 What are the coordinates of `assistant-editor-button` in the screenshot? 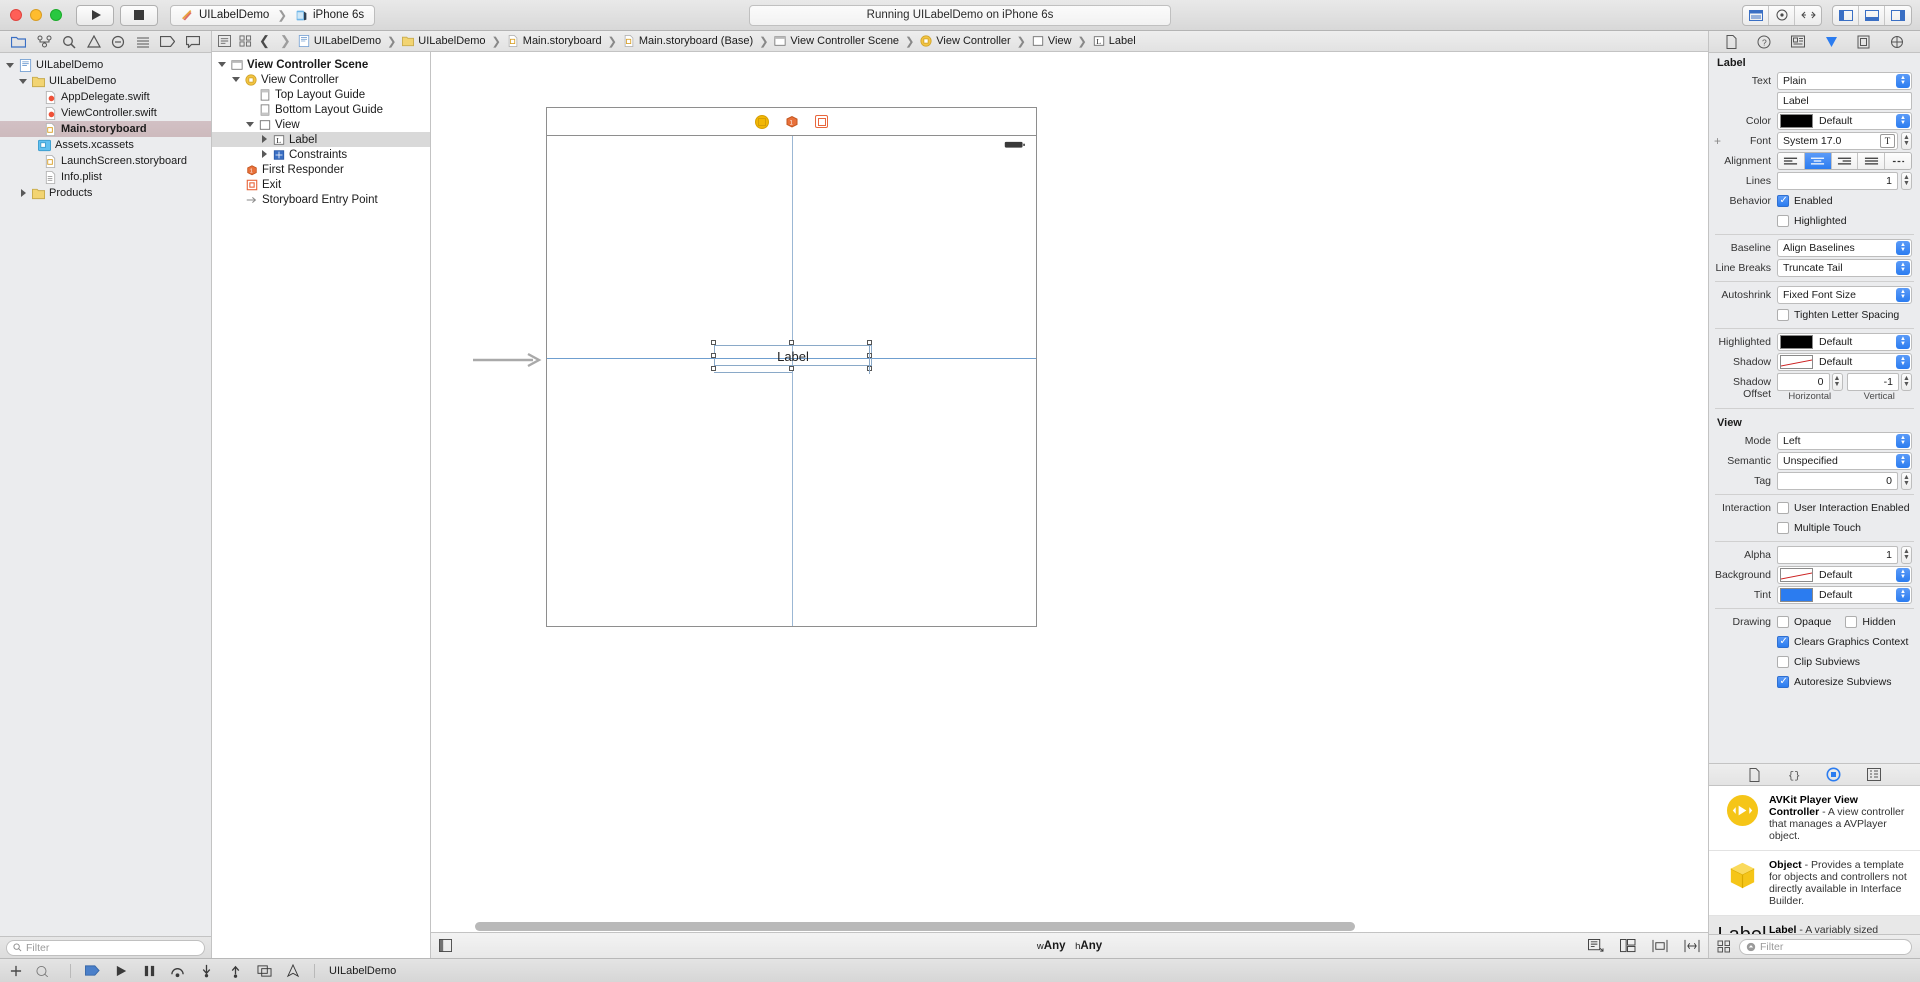 It's located at (1782, 15).